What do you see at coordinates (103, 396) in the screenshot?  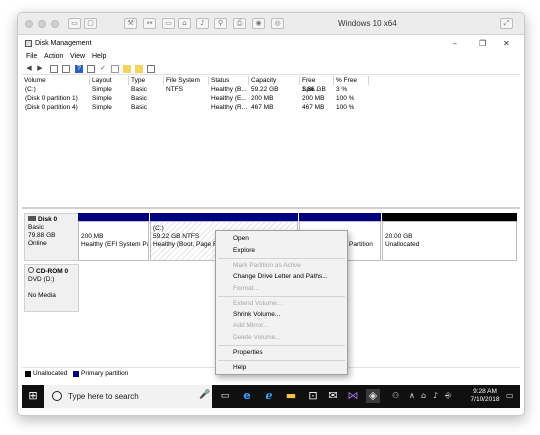 I see `search-placeholder: Type here to search` at bounding box center [103, 396].